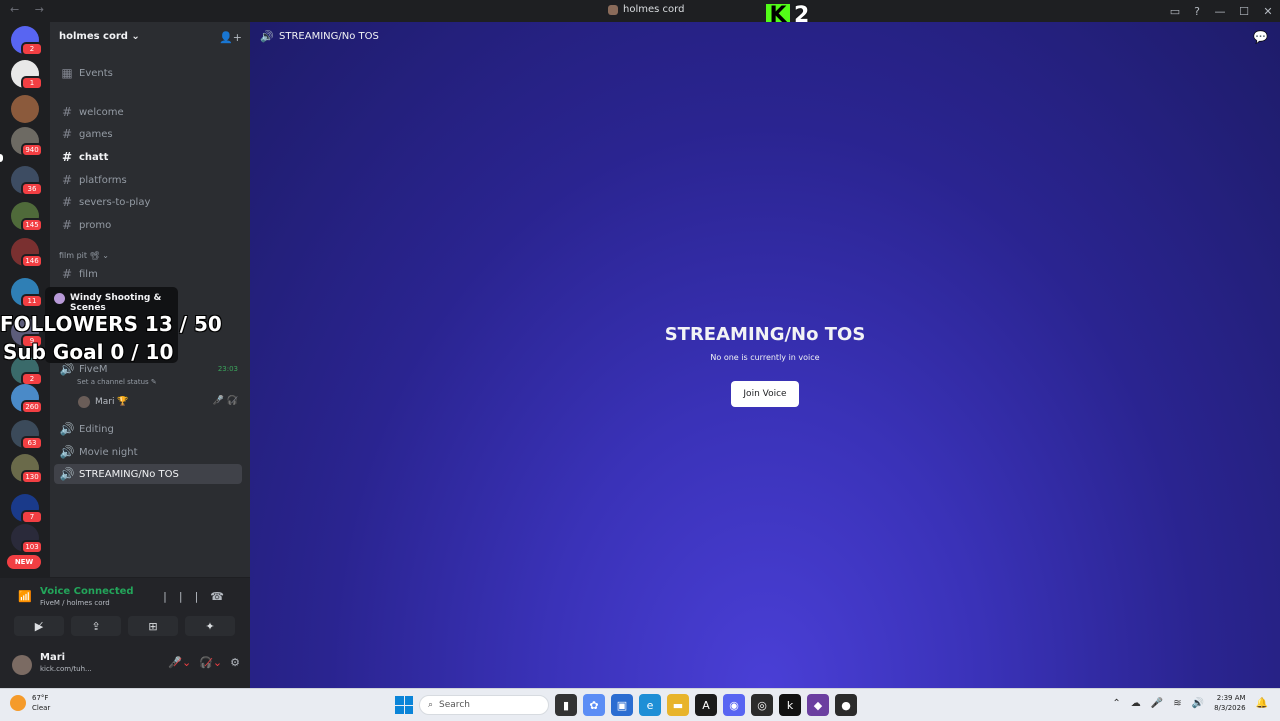 The image size is (1280, 721). What do you see at coordinates (112, 402) in the screenshot?
I see `voice-user-name: Mari 🏆` at bounding box center [112, 402].